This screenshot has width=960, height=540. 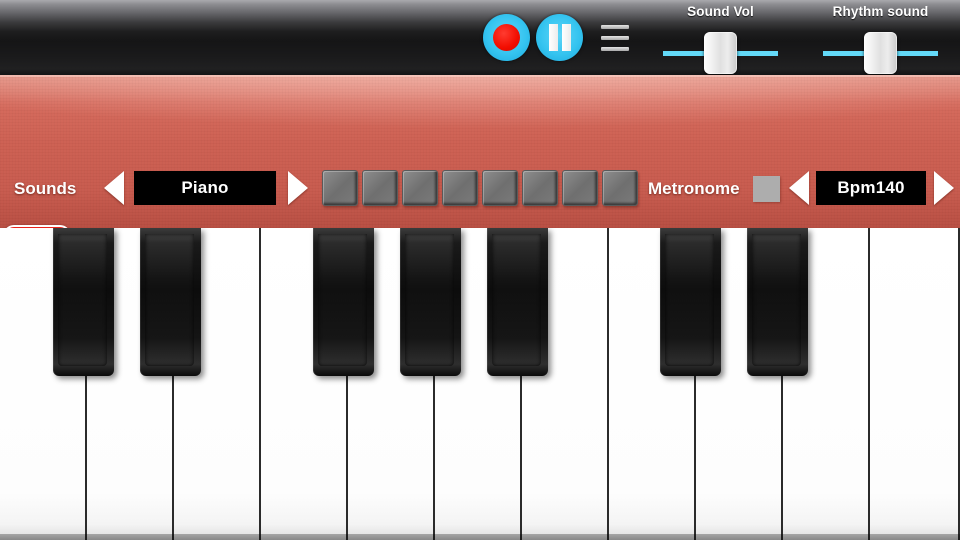 I want to click on hamburger-menu-button, so click(x=615, y=38).